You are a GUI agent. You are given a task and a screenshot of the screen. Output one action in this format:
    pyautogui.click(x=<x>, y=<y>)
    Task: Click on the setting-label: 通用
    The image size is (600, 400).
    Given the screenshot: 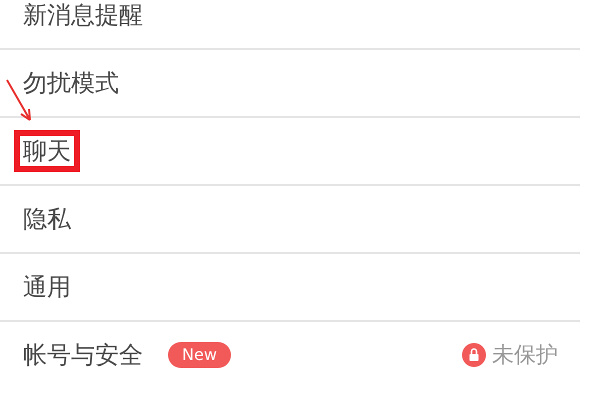 What is the action you would take?
    pyautogui.click(x=47, y=287)
    